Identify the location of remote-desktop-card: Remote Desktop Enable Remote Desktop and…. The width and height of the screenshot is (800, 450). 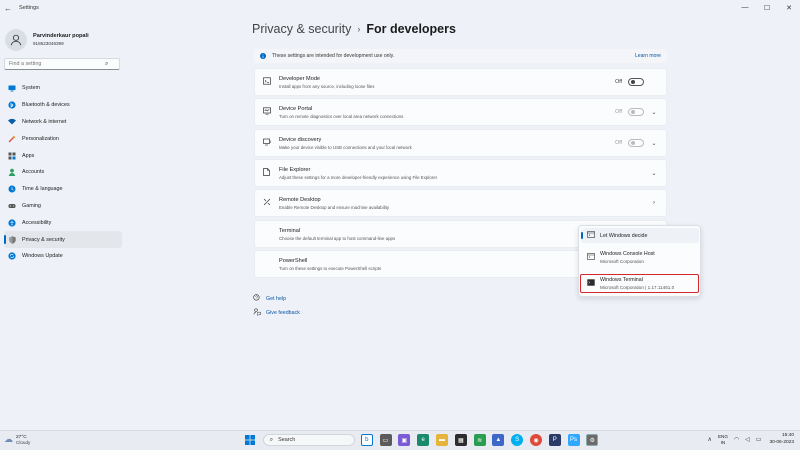
(460, 203).